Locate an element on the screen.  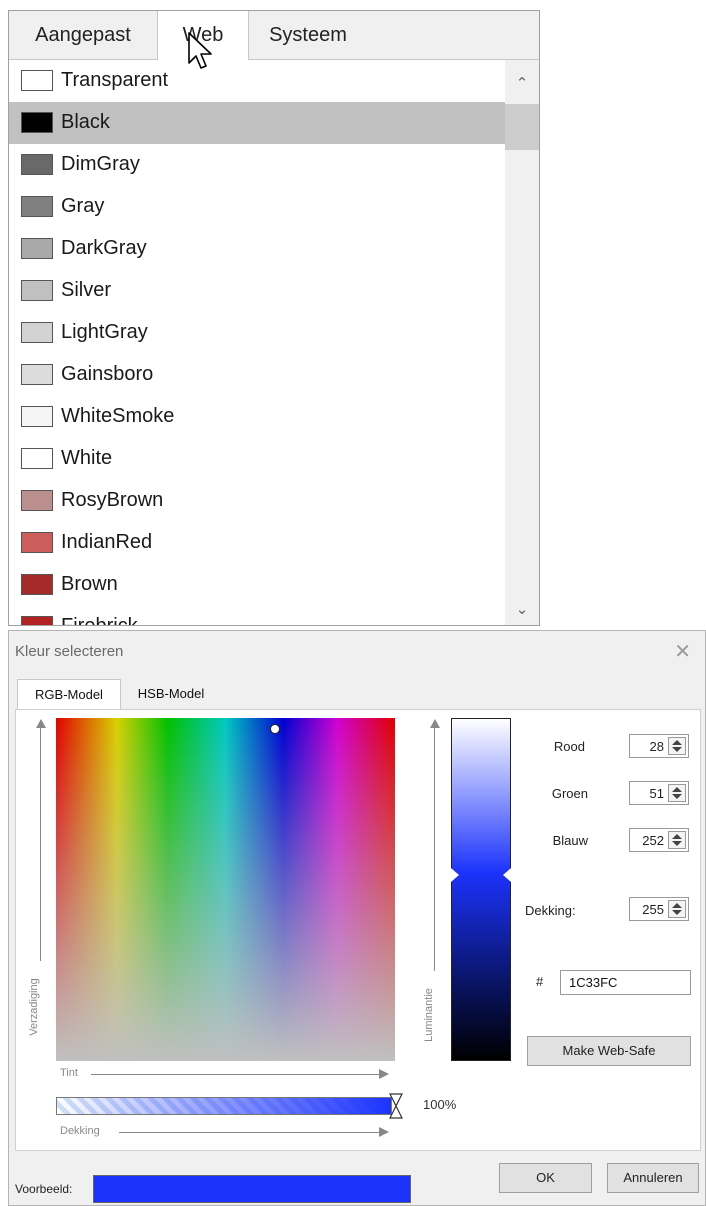
green-spinner: 51 is located at coordinates (659, 793).